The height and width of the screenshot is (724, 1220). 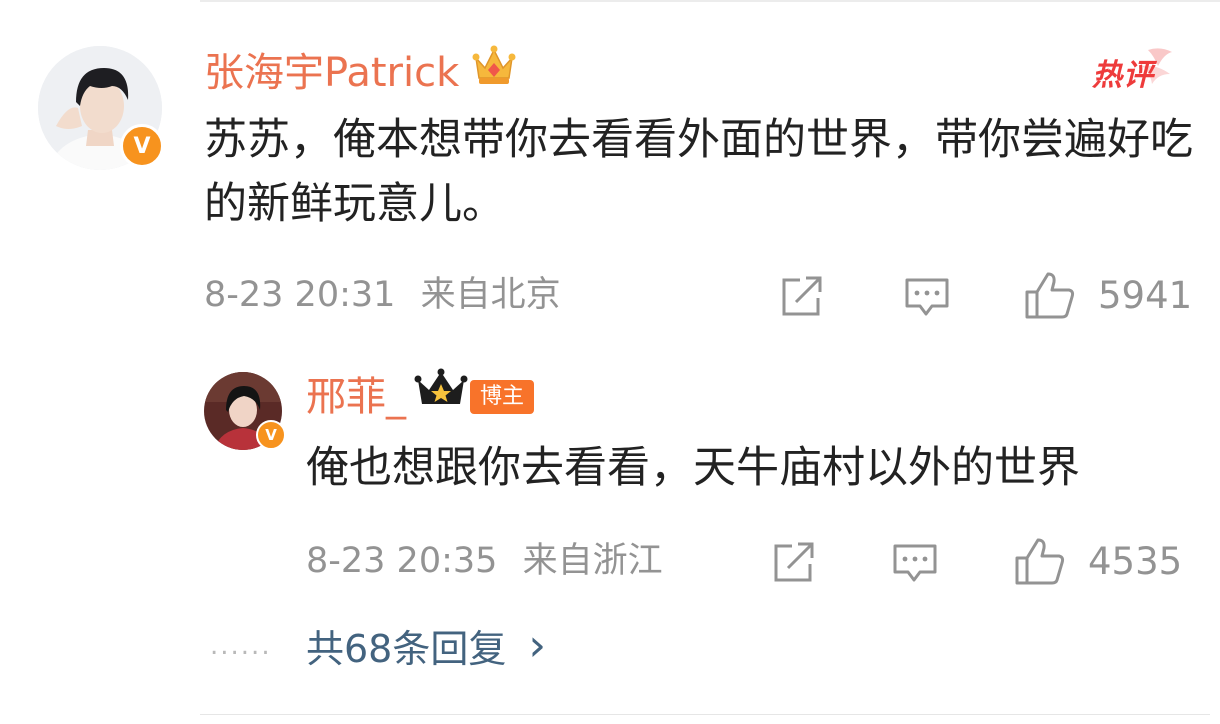 I want to click on share-button, so click(x=802, y=296).